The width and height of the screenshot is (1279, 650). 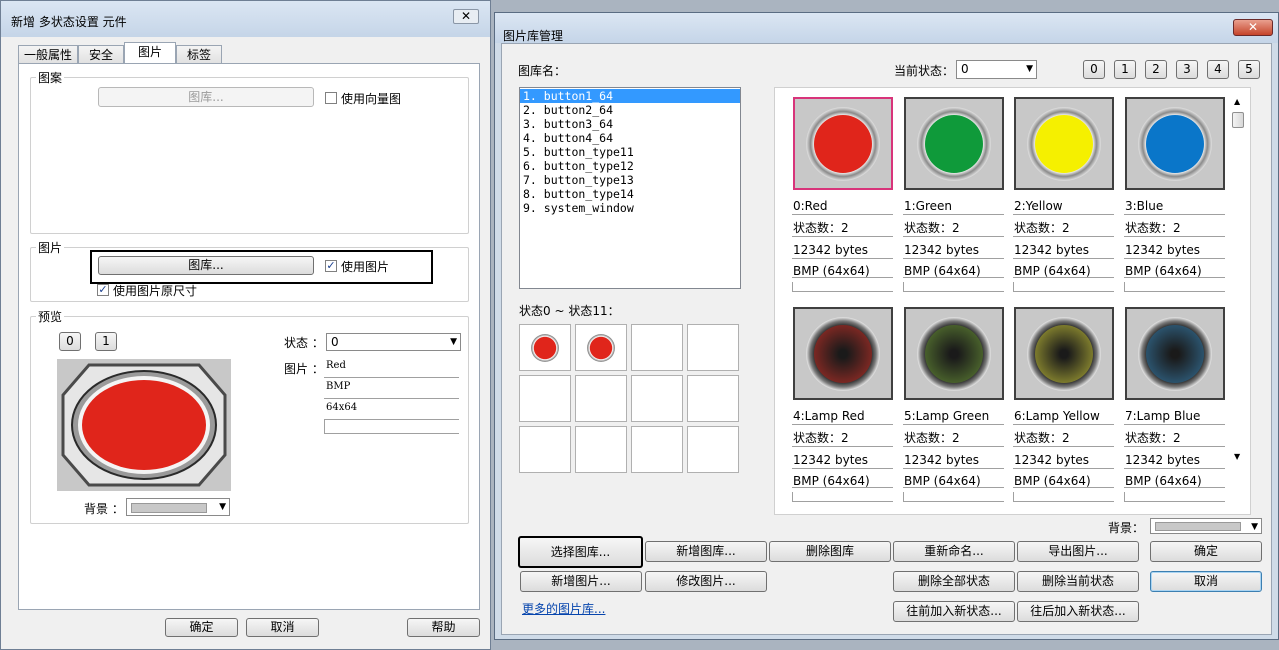 I want to click on state-button-3: 3, so click(x=1187, y=69).